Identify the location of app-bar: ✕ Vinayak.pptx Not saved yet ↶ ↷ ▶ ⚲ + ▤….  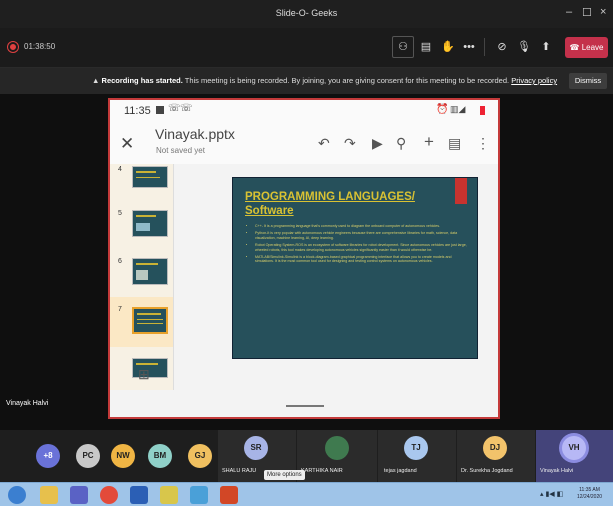
(304, 143).